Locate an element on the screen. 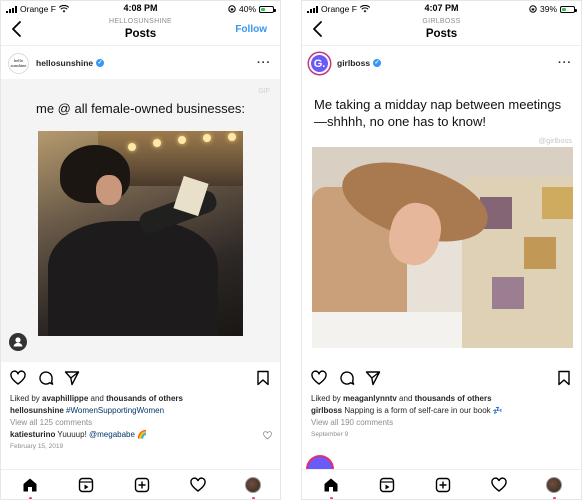  avatar: G. is located at coordinates (319, 63).